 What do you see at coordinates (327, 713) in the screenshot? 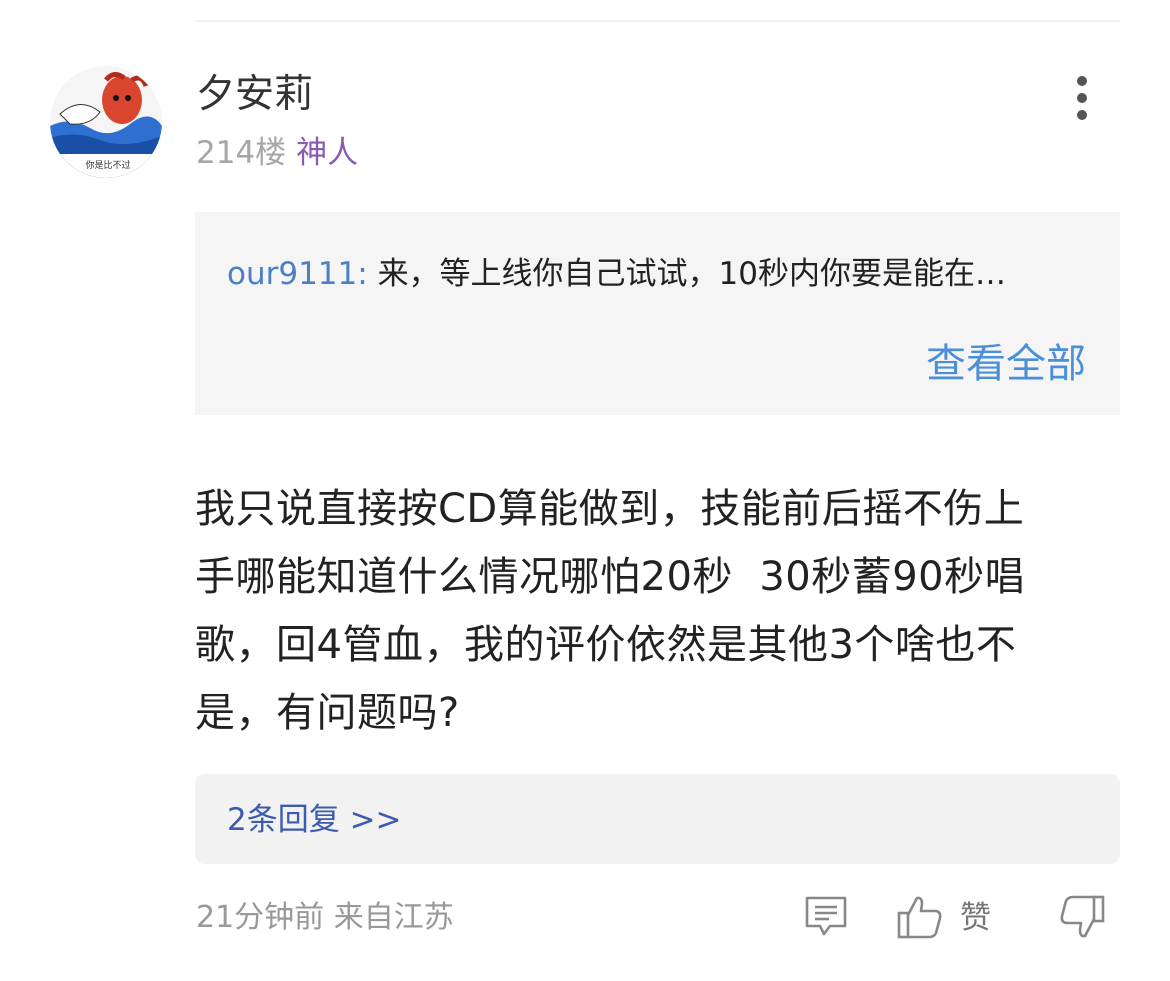
I see `post-line: 是，有问题吗?` at bounding box center [327, 713].